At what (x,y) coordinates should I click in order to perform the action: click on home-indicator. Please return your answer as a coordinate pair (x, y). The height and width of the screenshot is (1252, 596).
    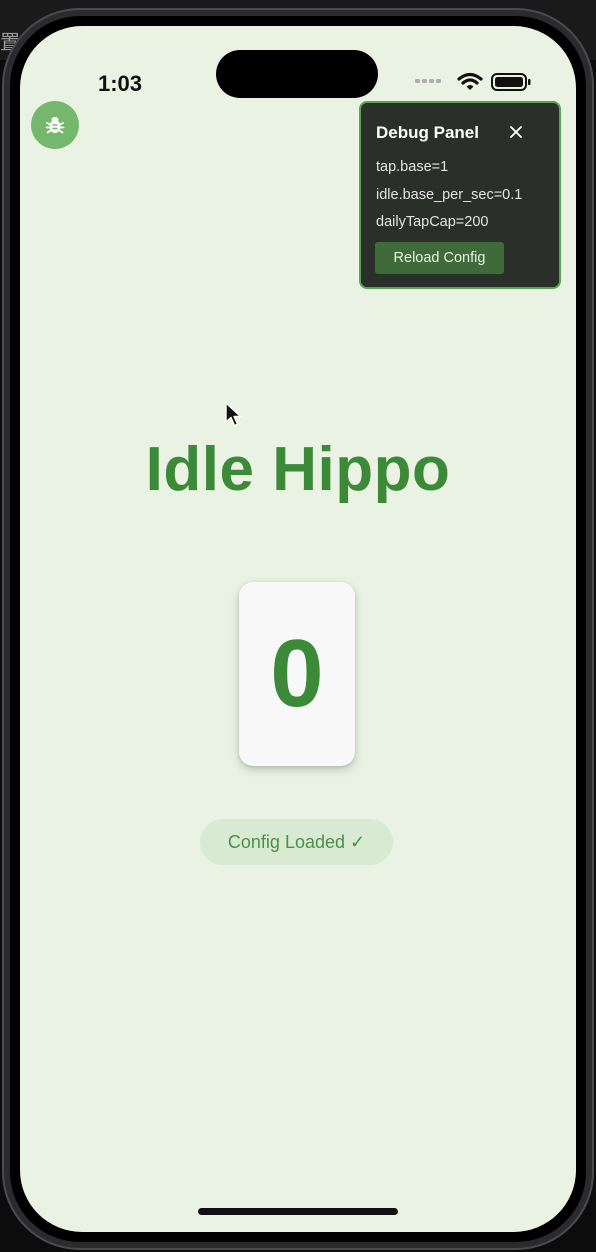
    Looking at the image, I should click on (298, 1211).